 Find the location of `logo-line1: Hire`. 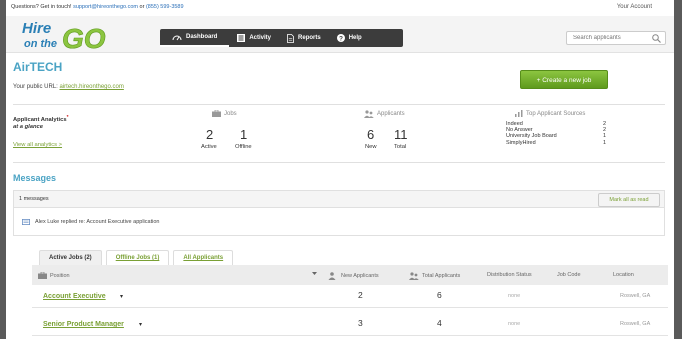

logo-line1: Hire is located at coordinates (36, 28).